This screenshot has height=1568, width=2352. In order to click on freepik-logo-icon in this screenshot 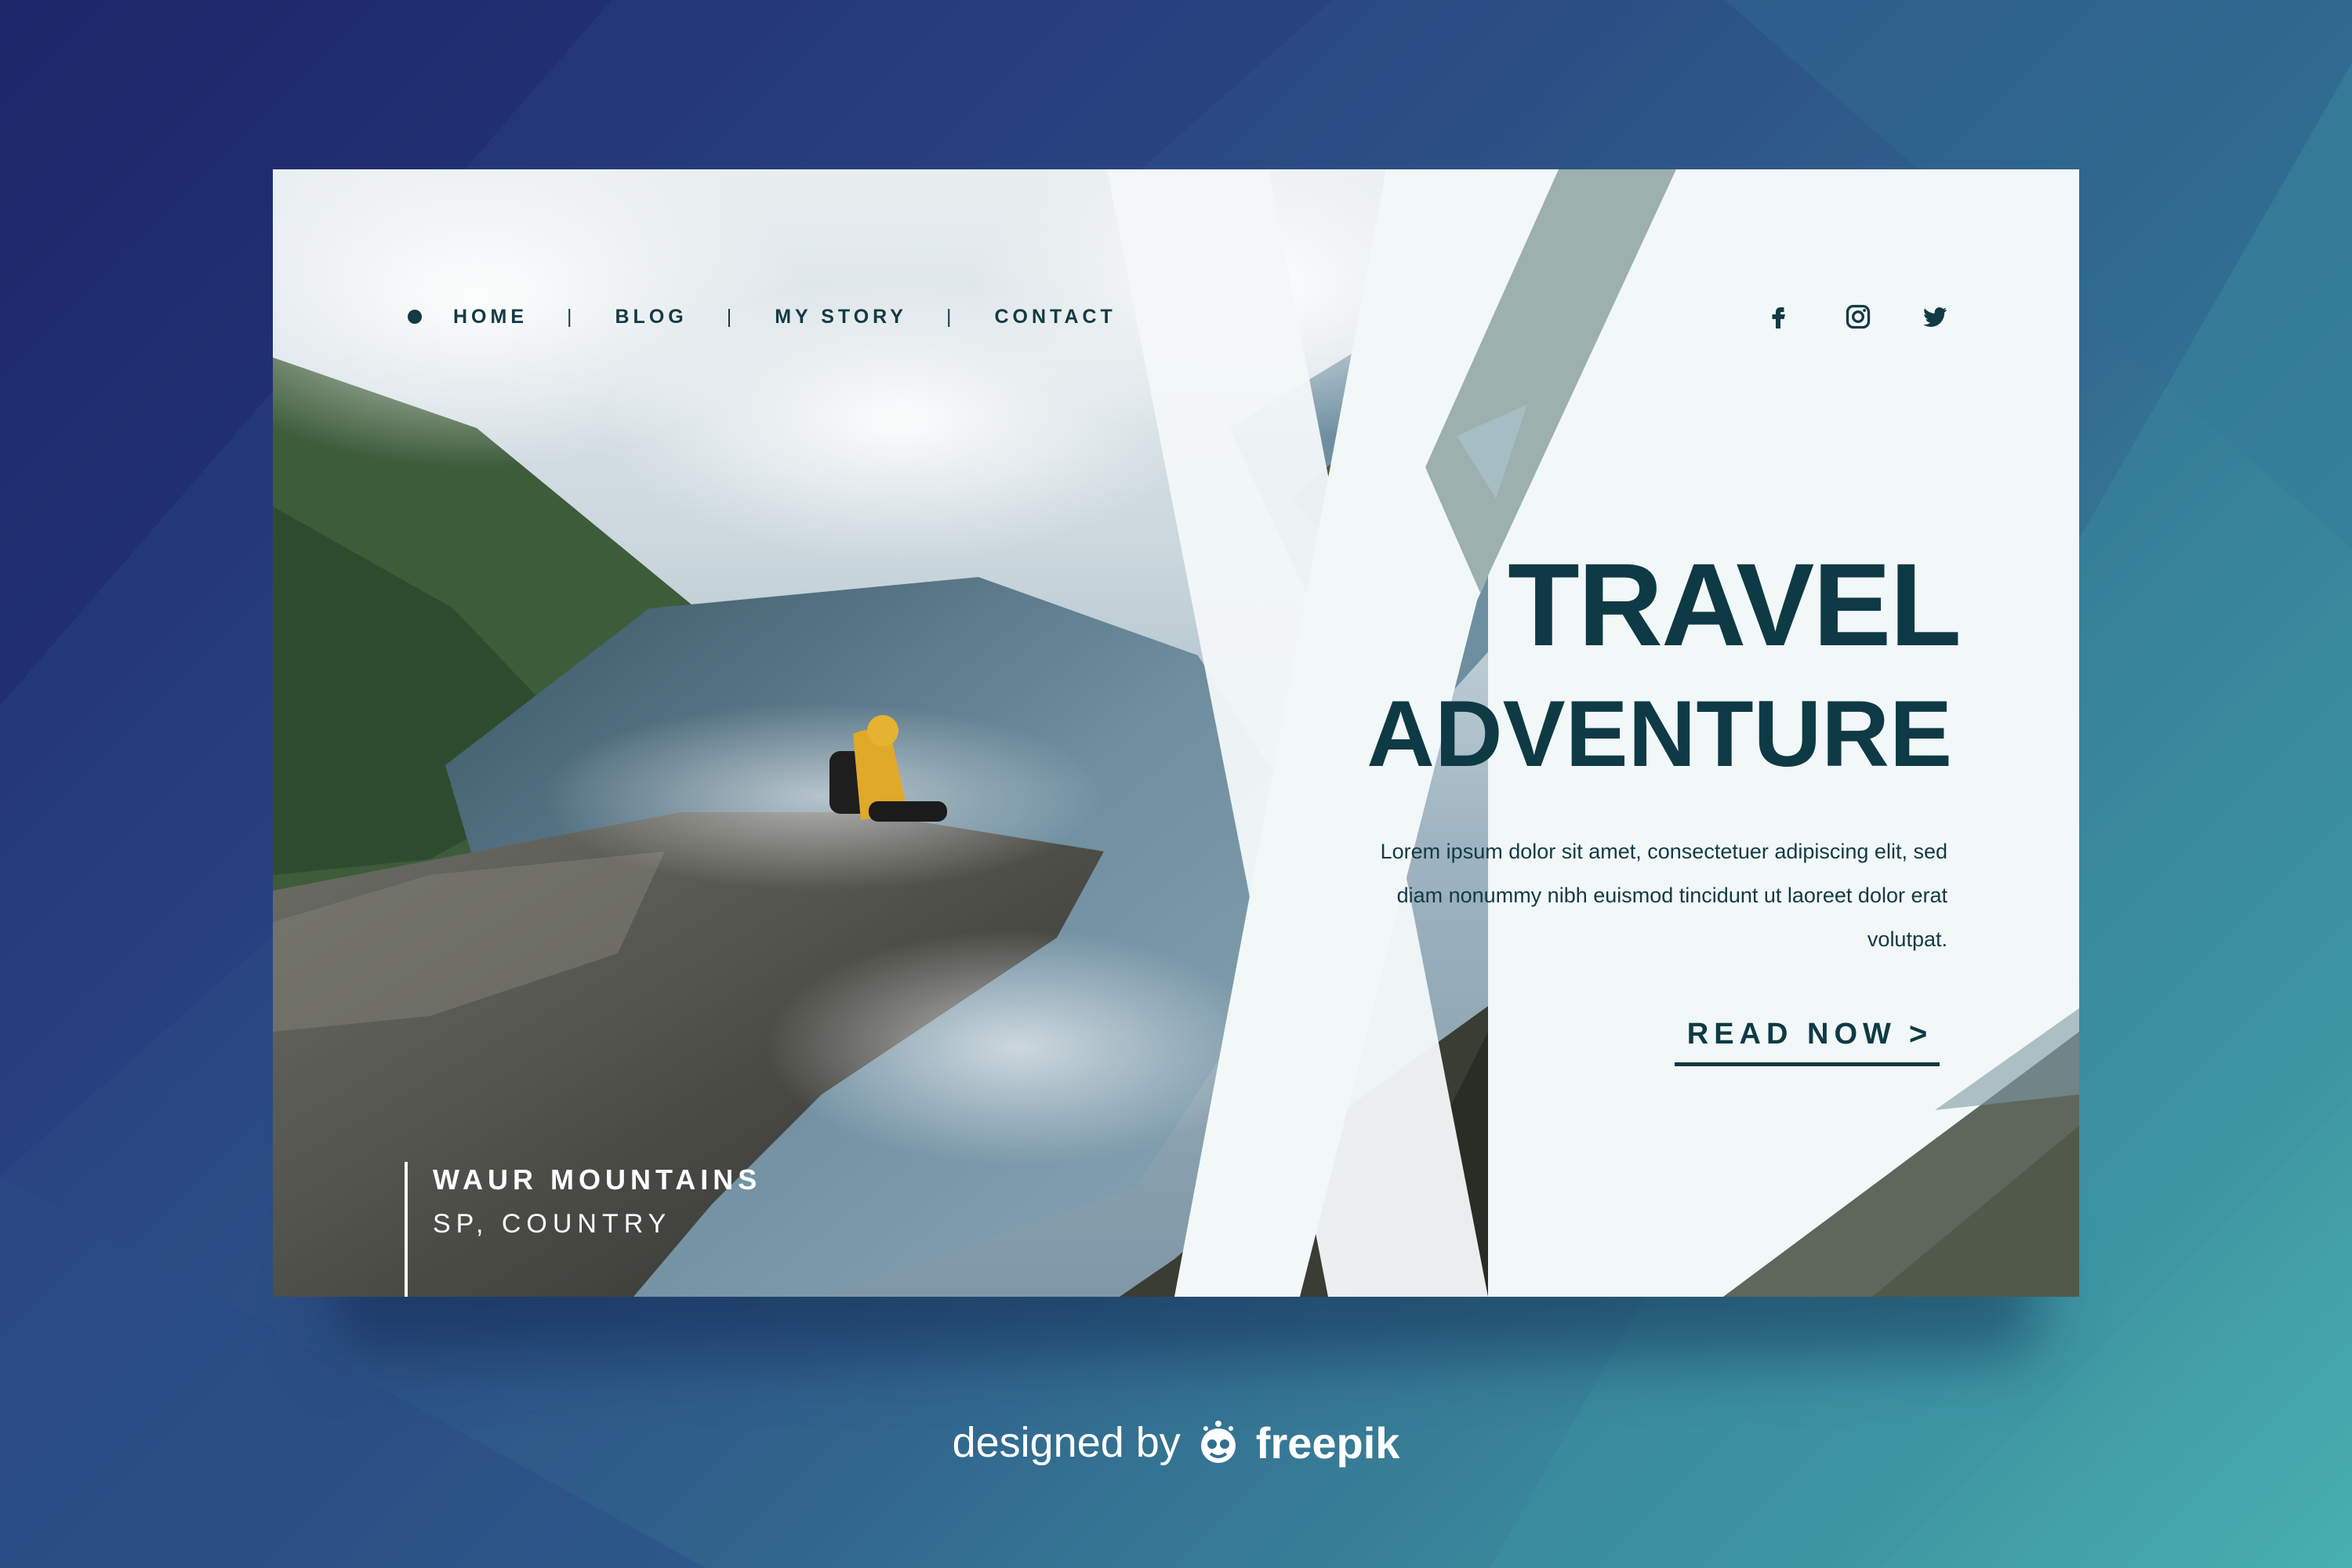, I will do `click(1218, 1442)`.